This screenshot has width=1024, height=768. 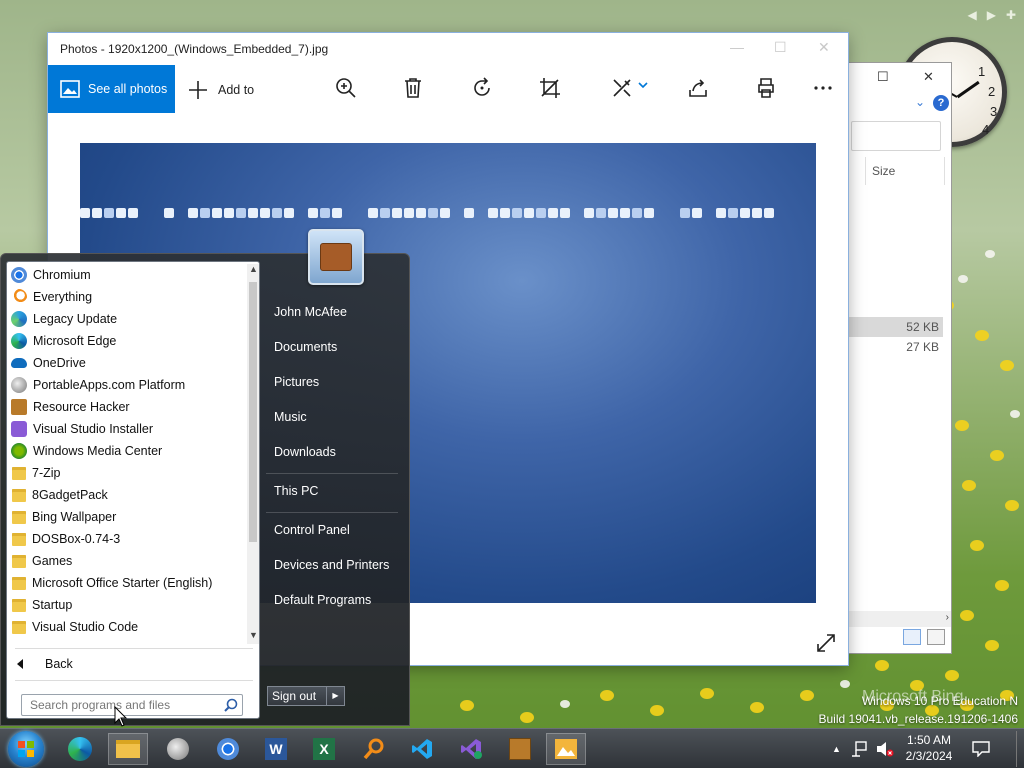 What do you see at coordinates (472, 749) in the screenshot?
I see `taskbar-vs-installer` at bounding box center [472, 749].